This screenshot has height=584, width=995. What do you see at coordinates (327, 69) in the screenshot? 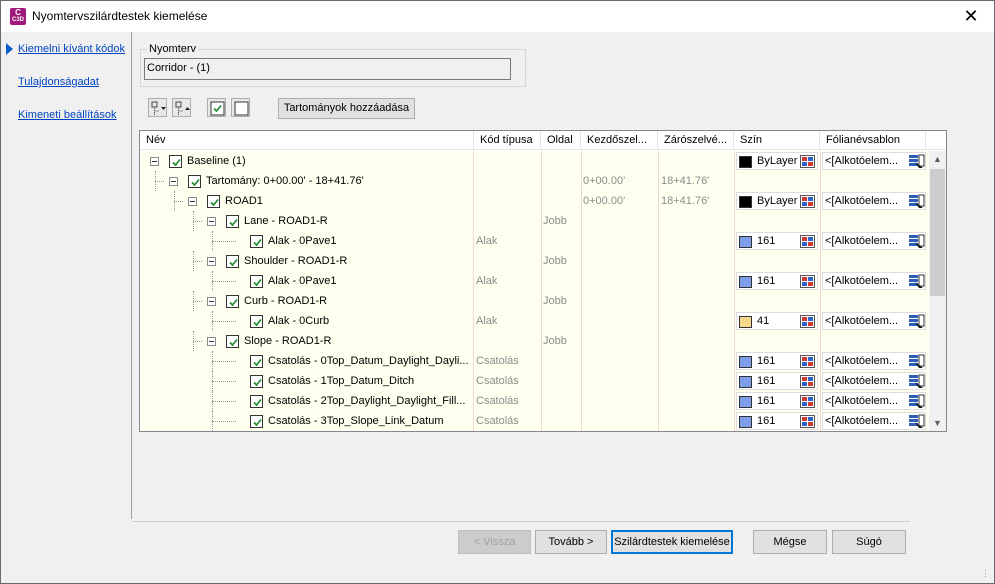
I see `corridor-field: Corridor - (1)` at bounding box center [327, 69].